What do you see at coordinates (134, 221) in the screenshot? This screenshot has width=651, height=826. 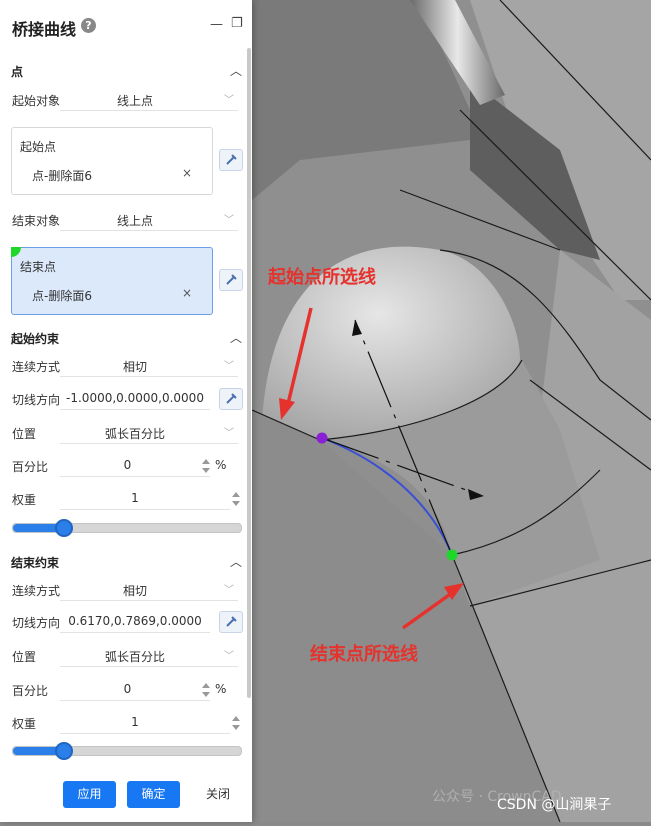 I see `end-object-value: 线上点` at bounding box center [134, 221].